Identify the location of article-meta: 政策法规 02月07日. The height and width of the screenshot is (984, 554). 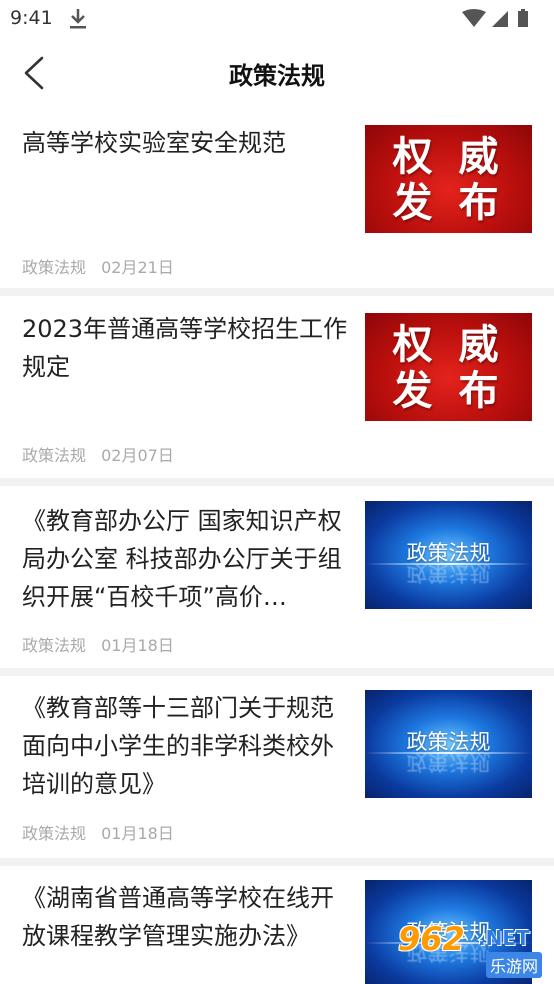
(103, 454).